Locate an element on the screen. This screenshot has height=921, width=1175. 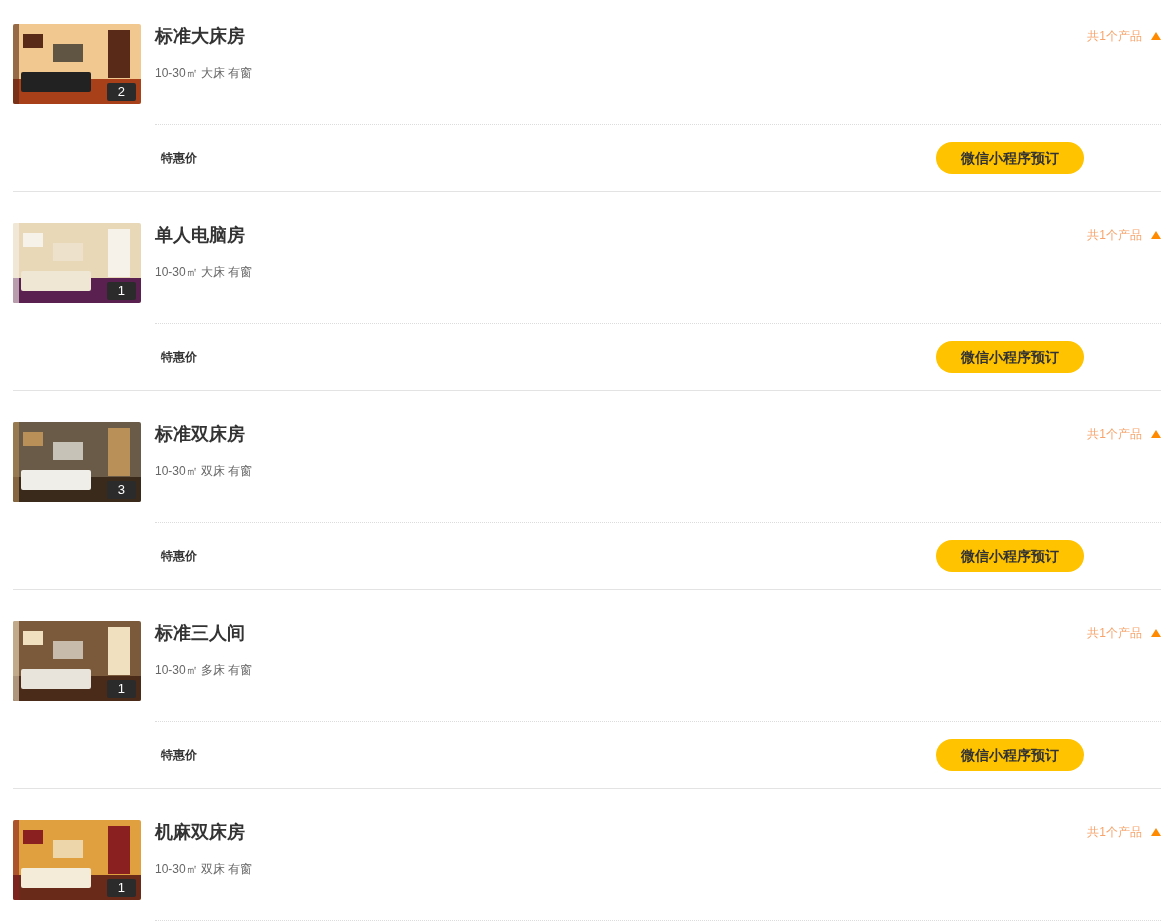
room-specs: 10-30㎡ 多床 有窗 is located at coordinates (204, 670).